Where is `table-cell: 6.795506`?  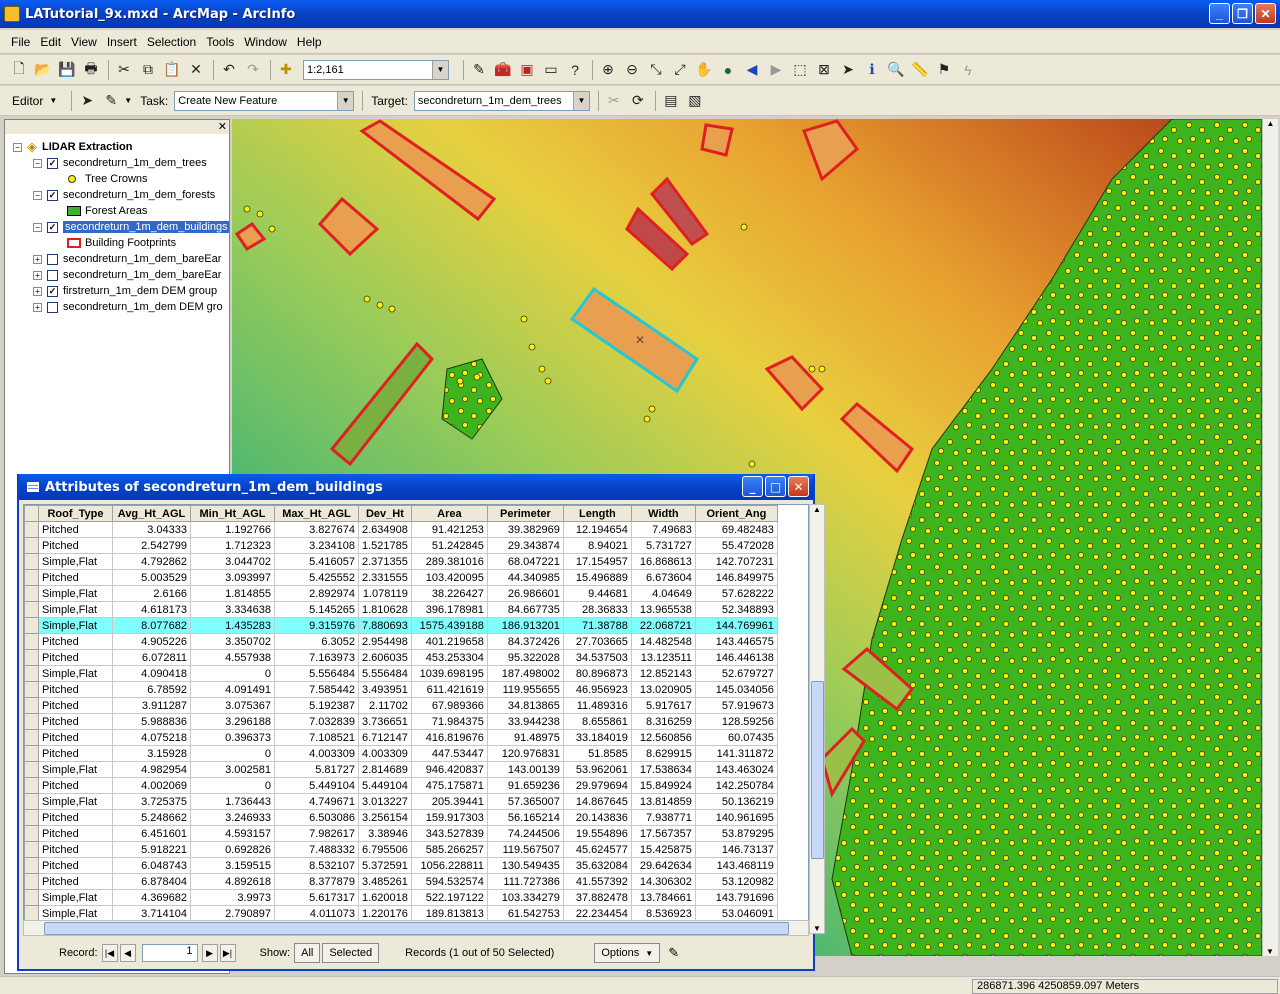
table-cell: 6.795506 is located at coordinates (385, 849).